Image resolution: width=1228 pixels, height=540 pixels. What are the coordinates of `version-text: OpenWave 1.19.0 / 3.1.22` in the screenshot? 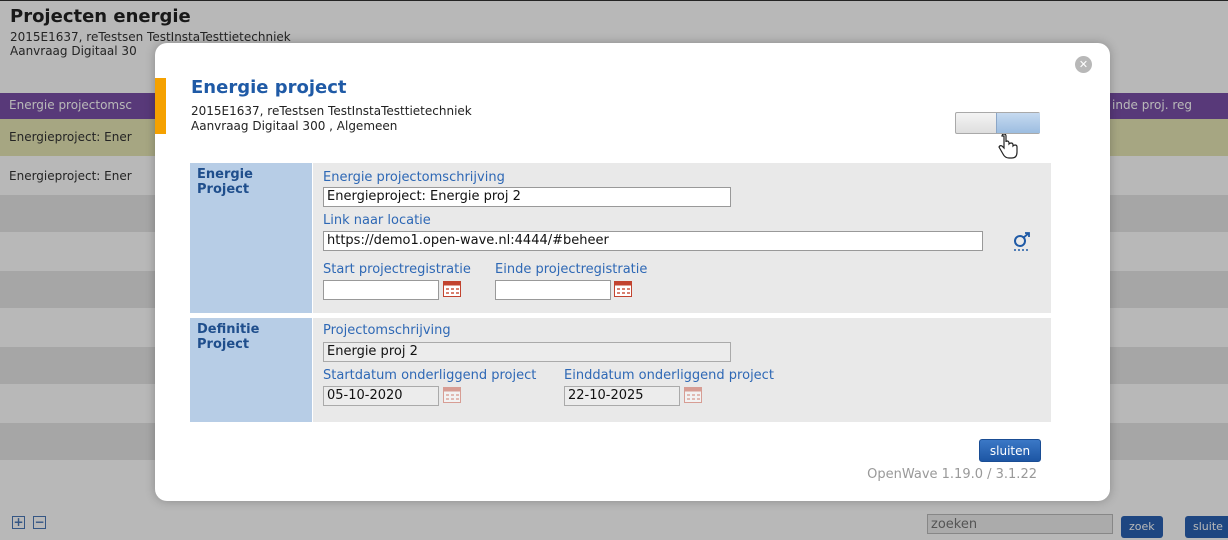 It's located at (952, 474).